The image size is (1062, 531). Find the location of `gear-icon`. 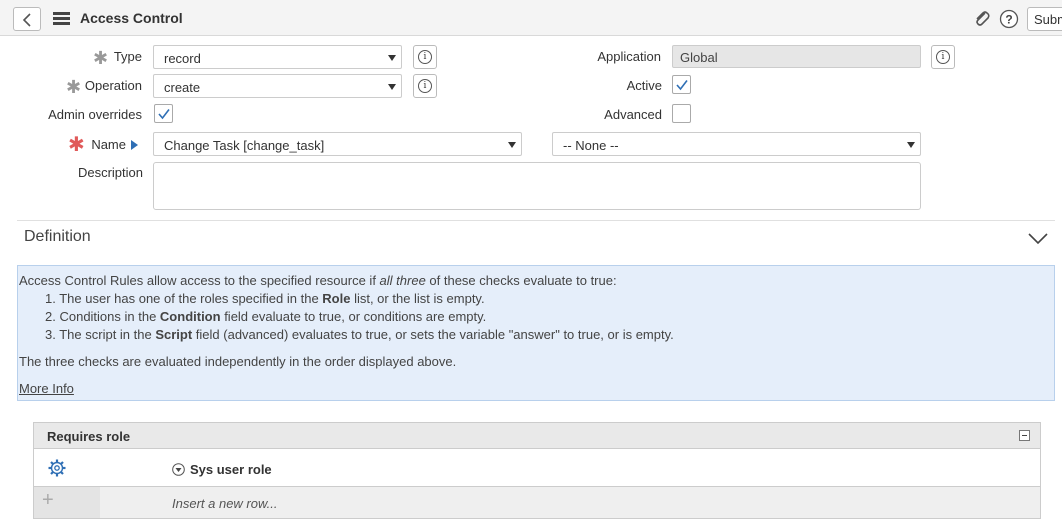

gear-icon is located at coordinates (57, 468).